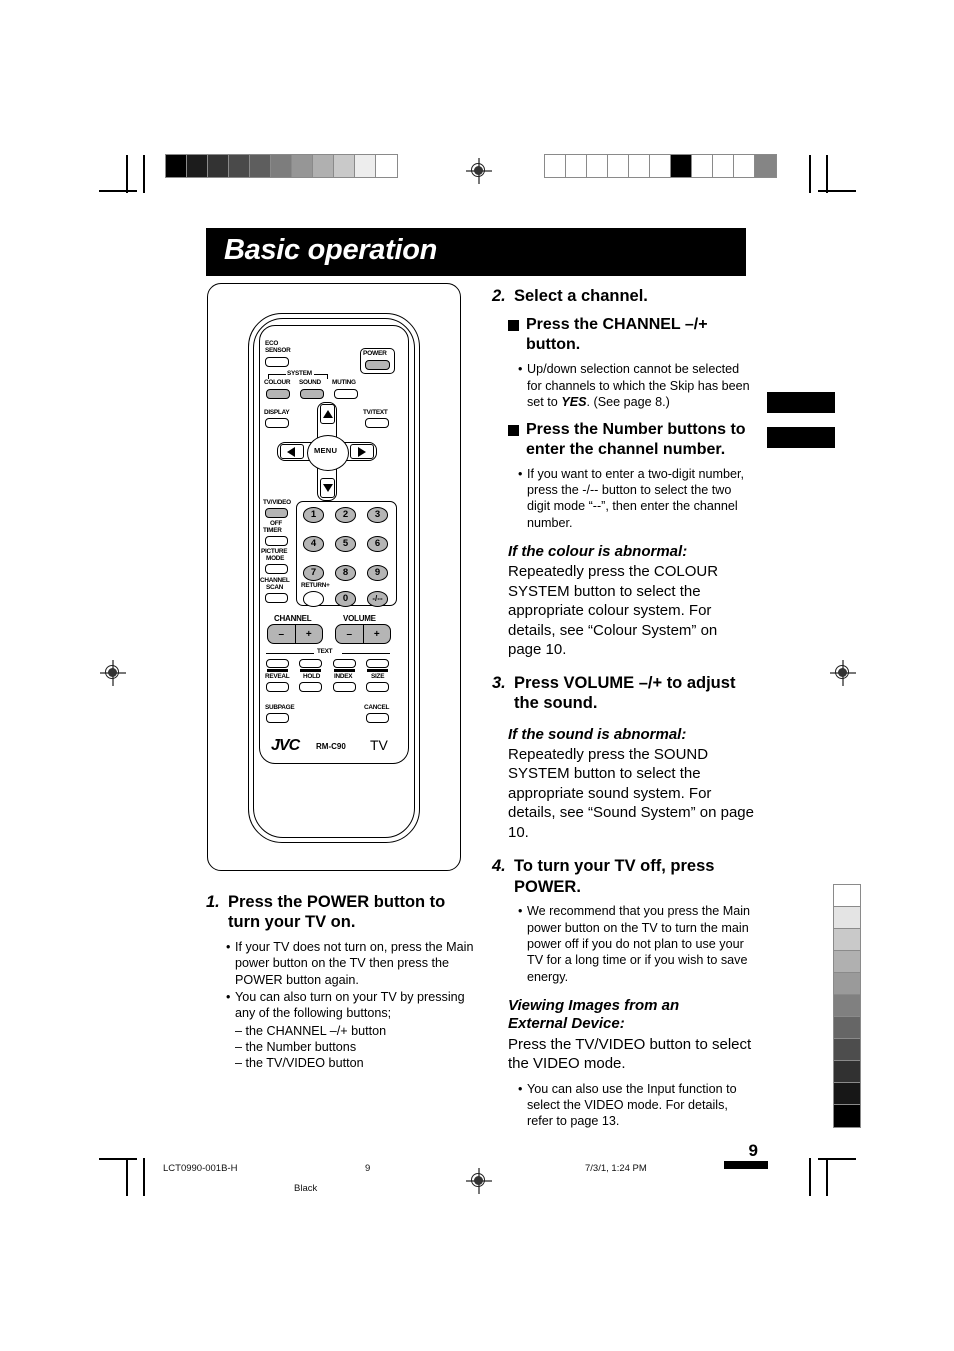 The width and height of the screenshot is (954, 1351). What do you see at coordinates (375, 412) in the screenshot?
I see `tvtext-label: TV/TEXT` at bounding box center [375, 412].